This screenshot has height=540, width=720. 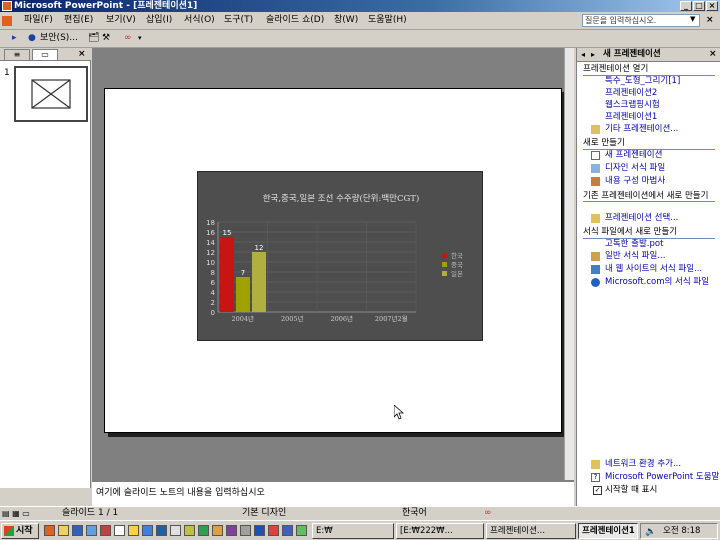 I want to click on legend-swatch, so click(x=444, y=255).